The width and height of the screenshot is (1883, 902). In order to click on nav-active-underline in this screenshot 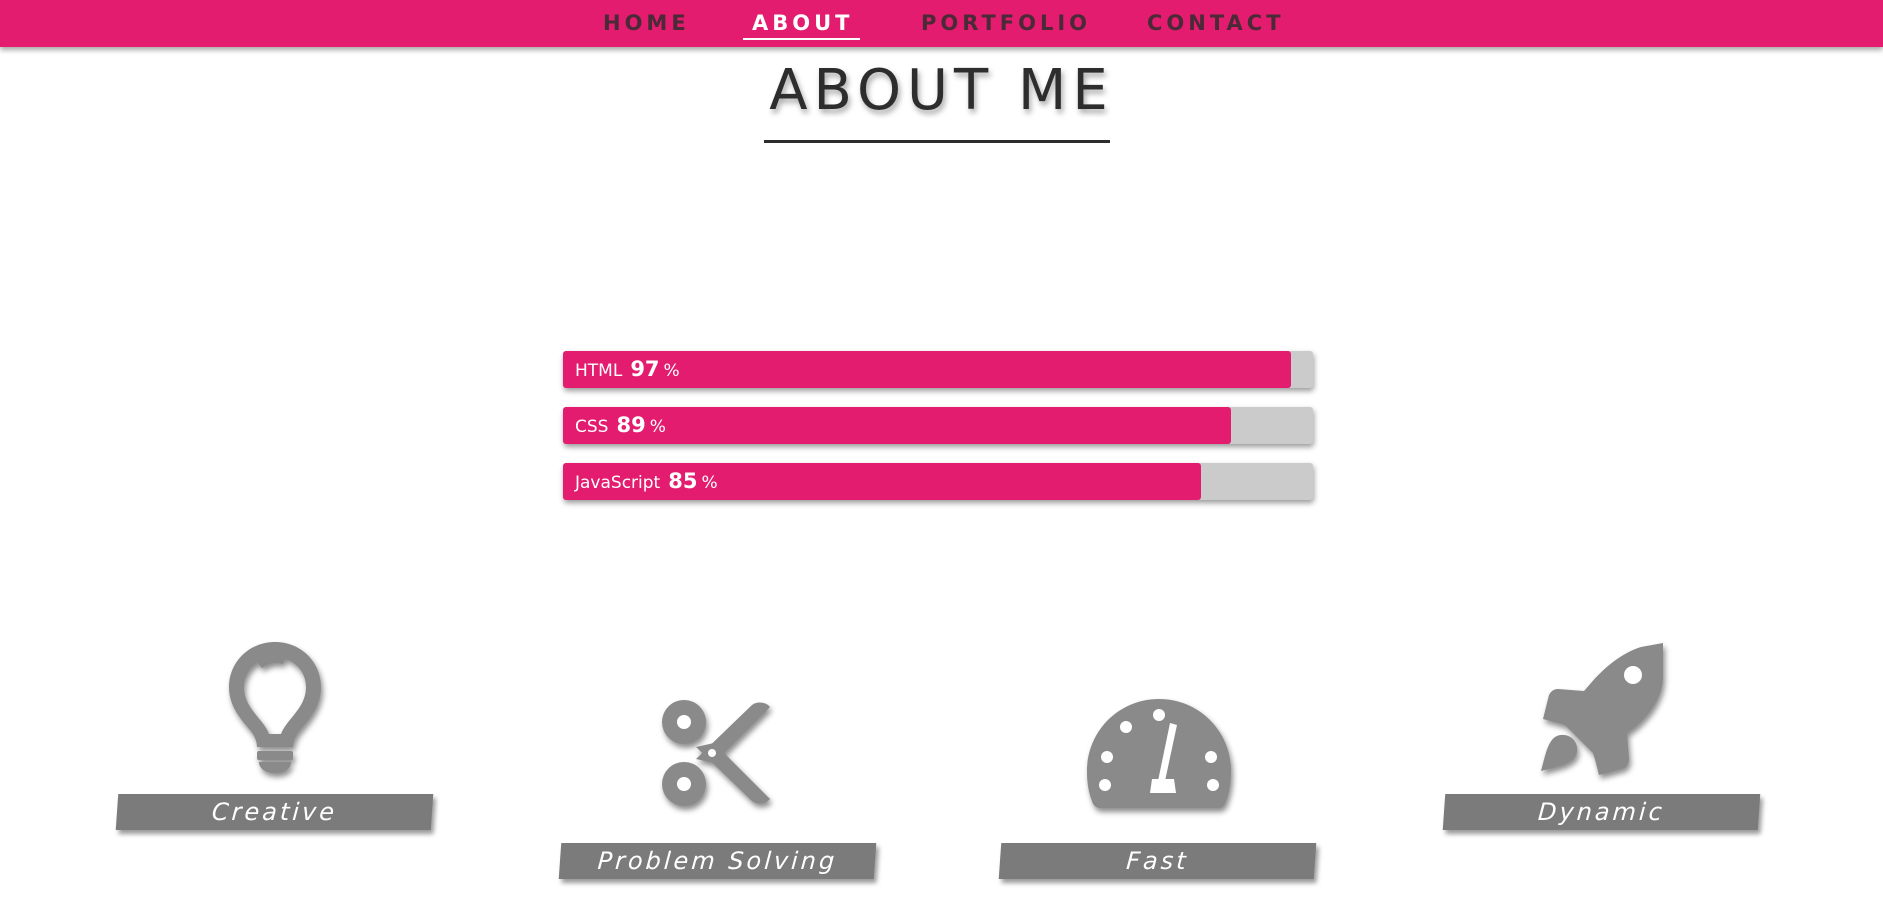, I will do `click(801, 39)`.